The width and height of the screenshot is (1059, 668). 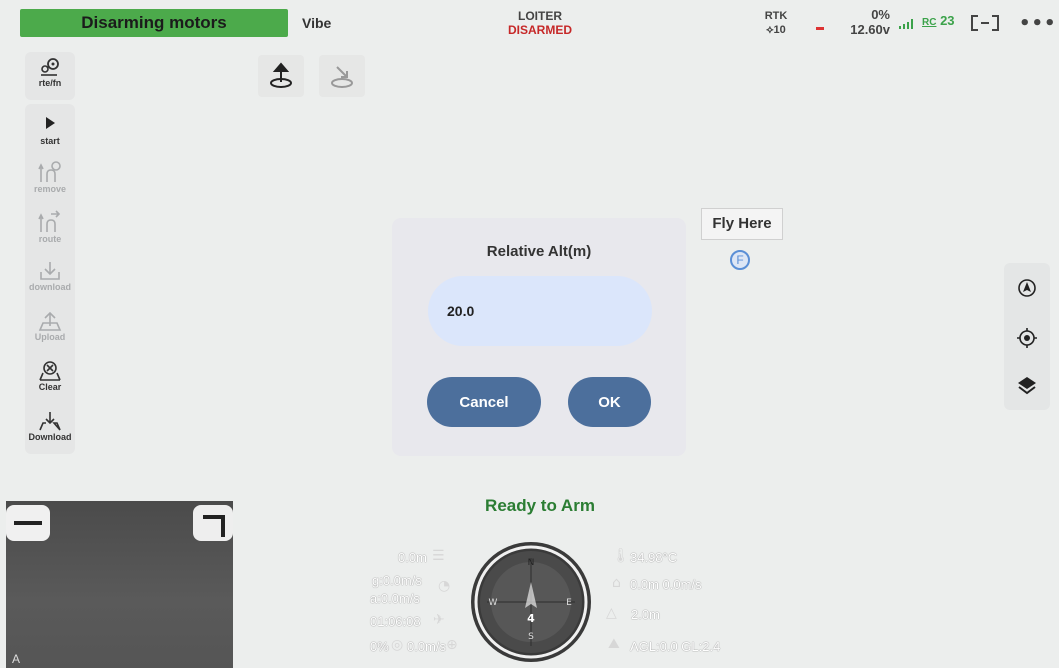 I want to click on temperature-readout: 34.98°C, so click(x=654, y=557).